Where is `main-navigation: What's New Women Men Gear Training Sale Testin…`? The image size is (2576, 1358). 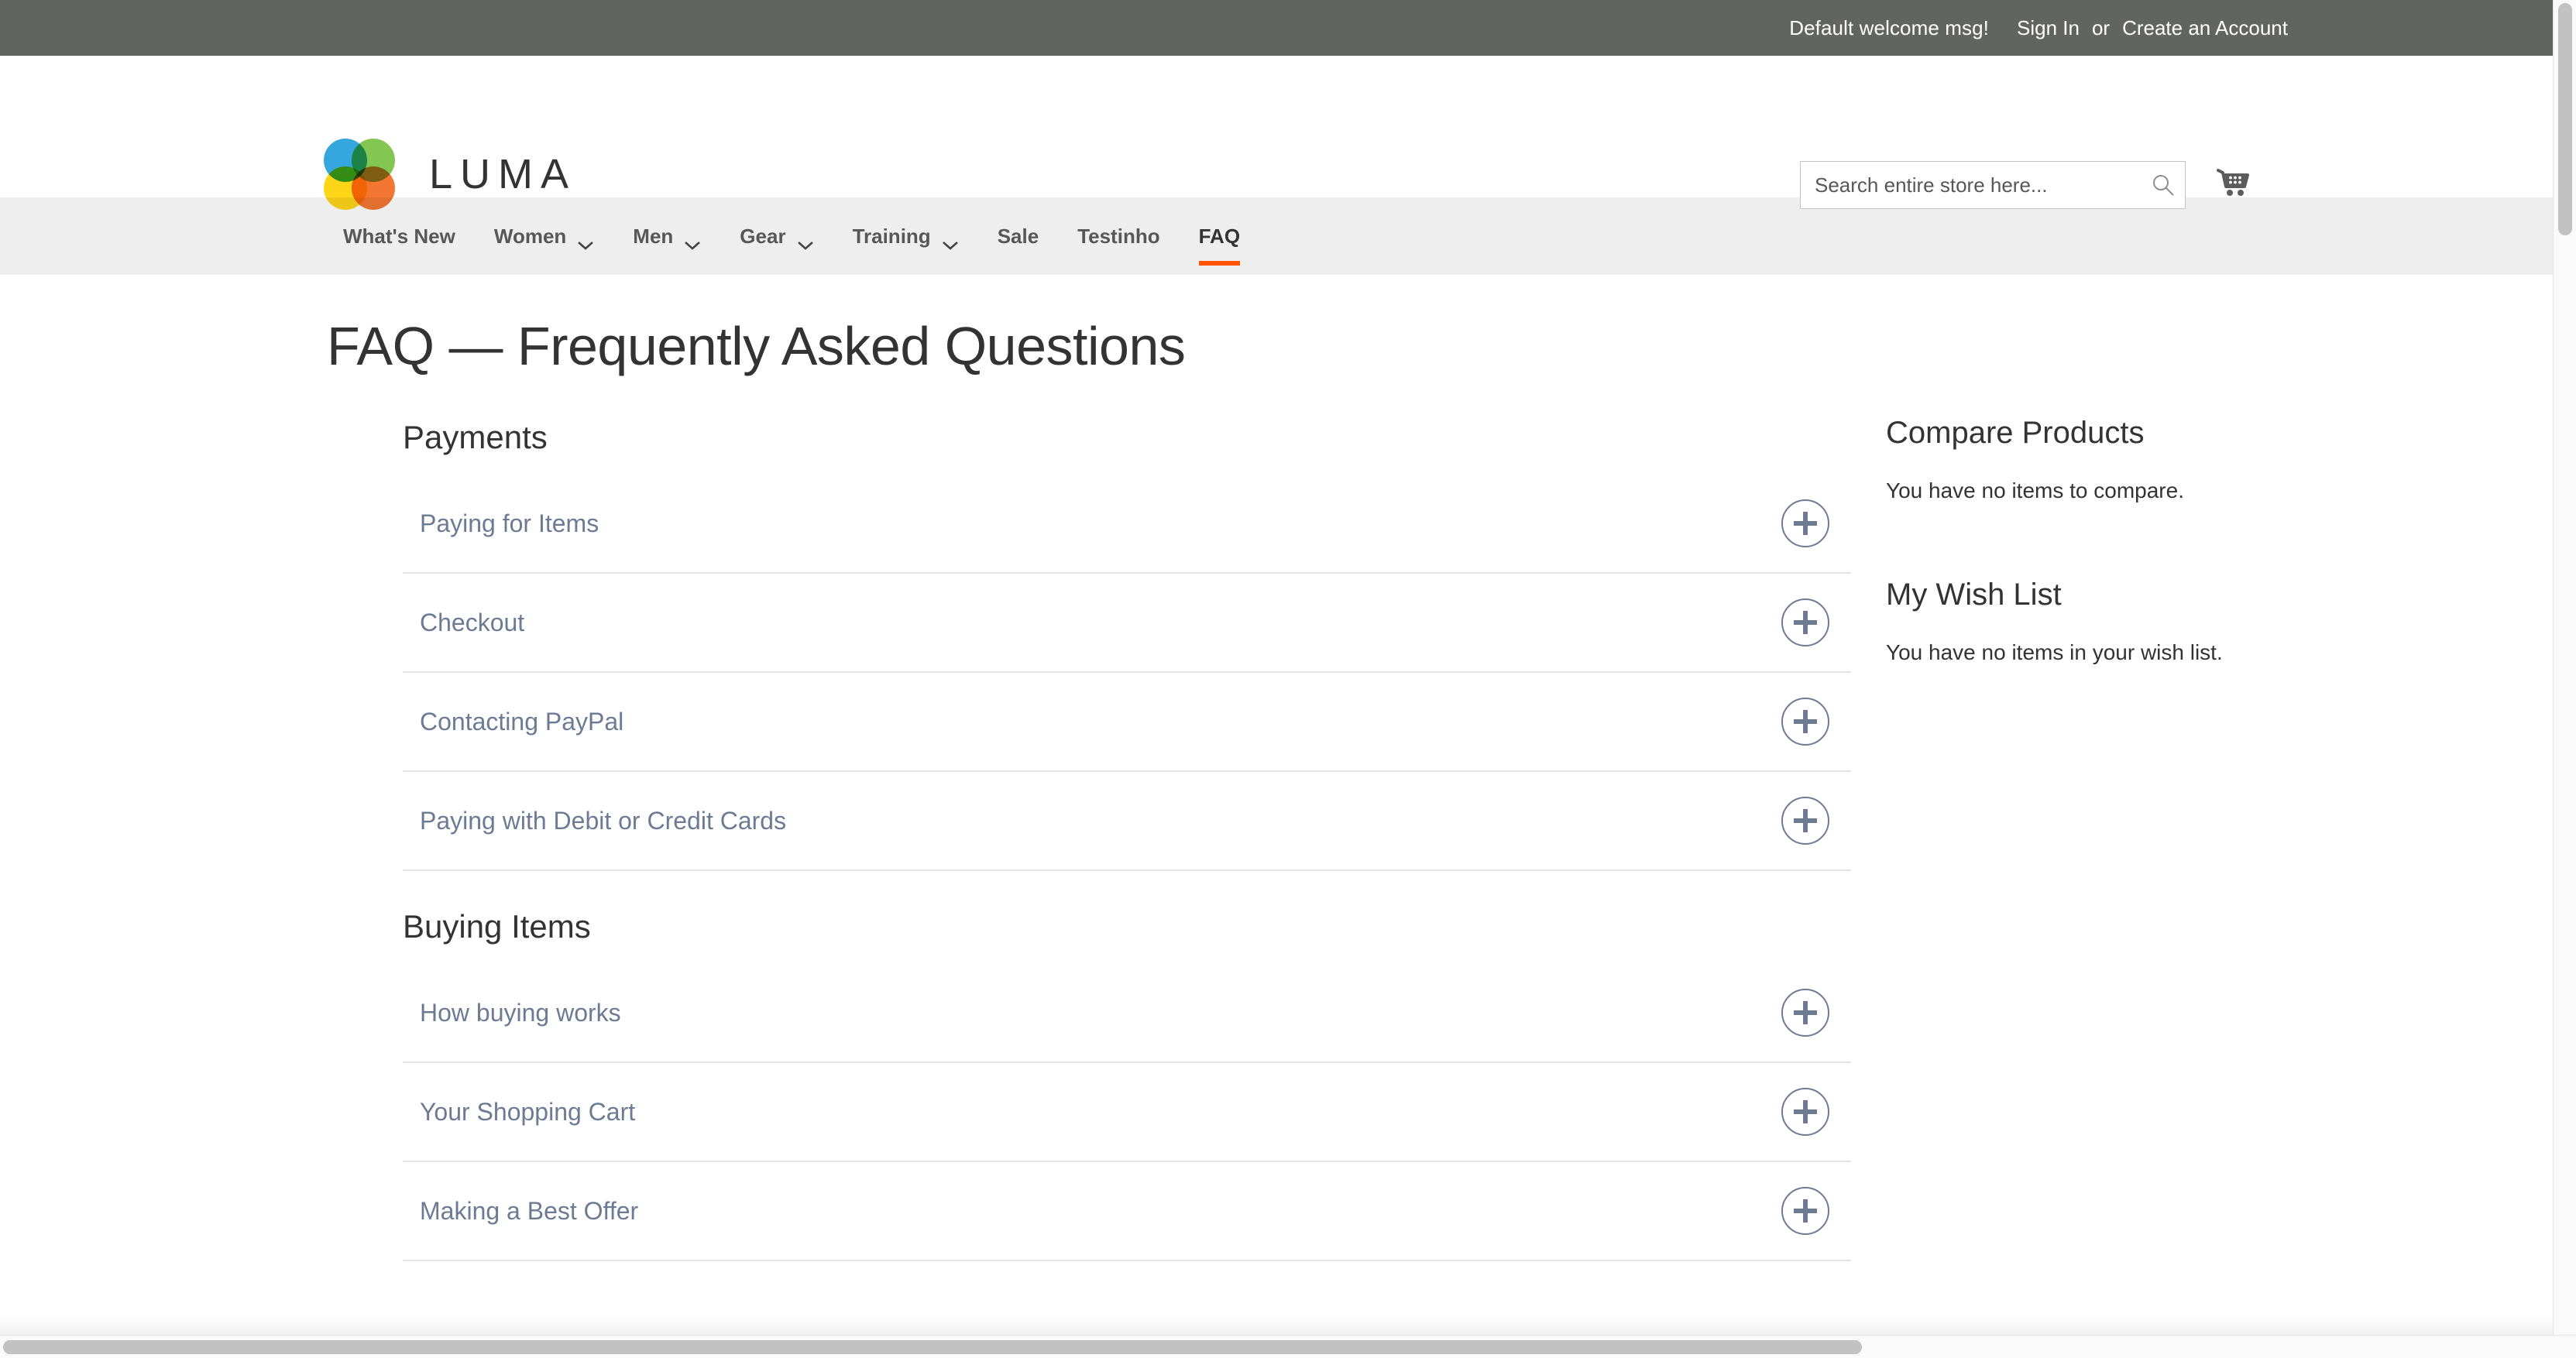 main-navigation: What's New Women Men Gear Training Sale Testin… is located at coordinates (1288, 236).